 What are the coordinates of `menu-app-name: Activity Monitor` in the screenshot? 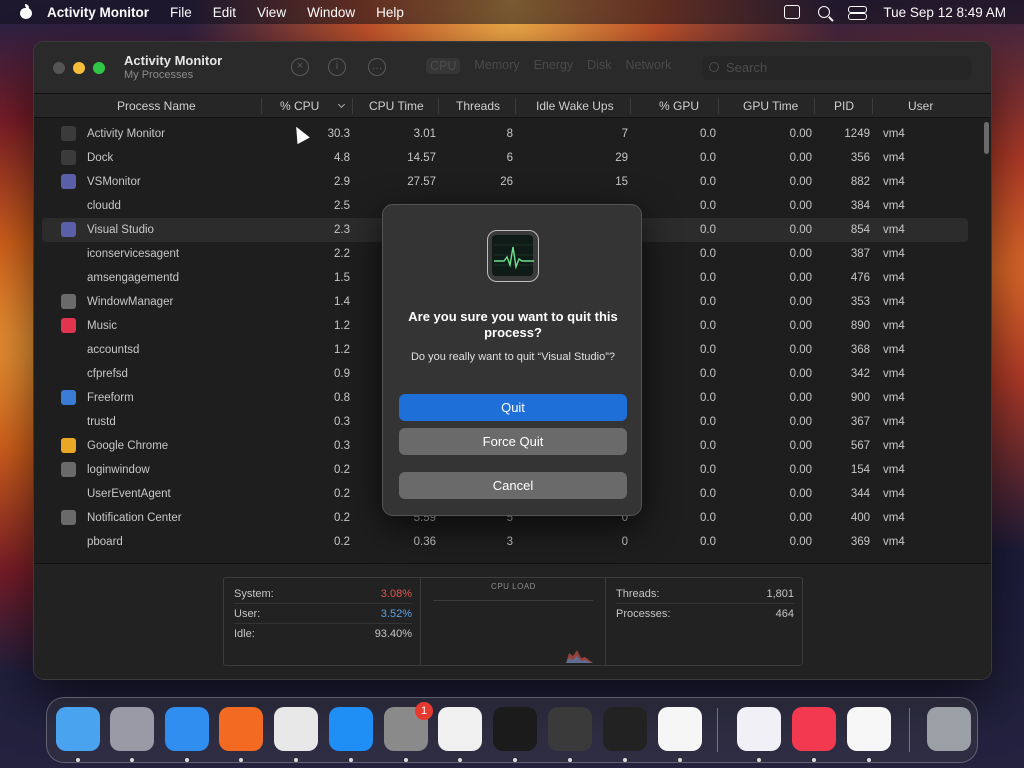 It's located at (98, 12).